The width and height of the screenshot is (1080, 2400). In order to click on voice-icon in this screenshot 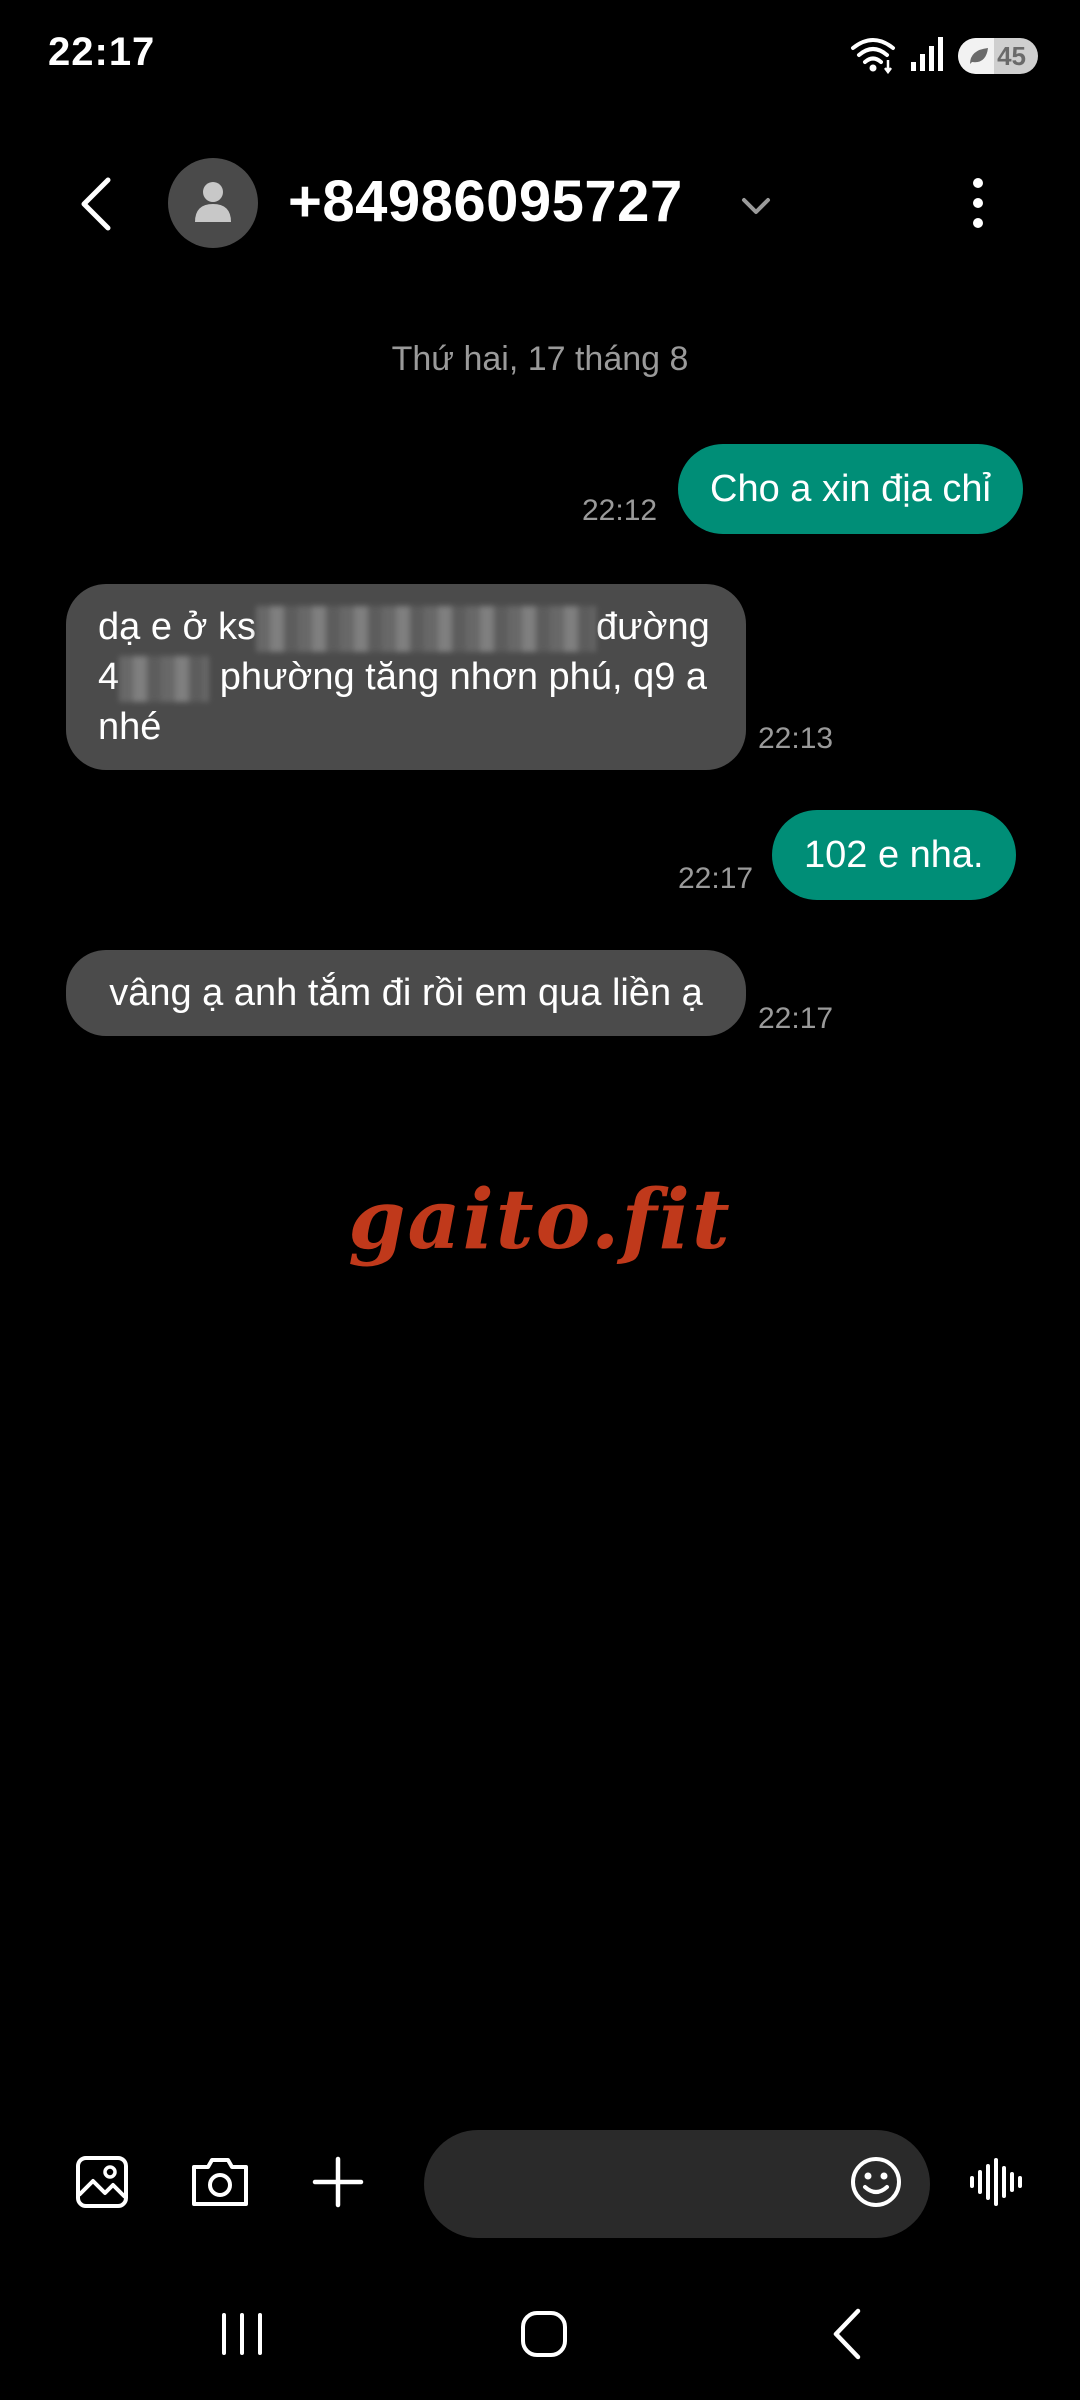, I will do `click(998, 2184)`.